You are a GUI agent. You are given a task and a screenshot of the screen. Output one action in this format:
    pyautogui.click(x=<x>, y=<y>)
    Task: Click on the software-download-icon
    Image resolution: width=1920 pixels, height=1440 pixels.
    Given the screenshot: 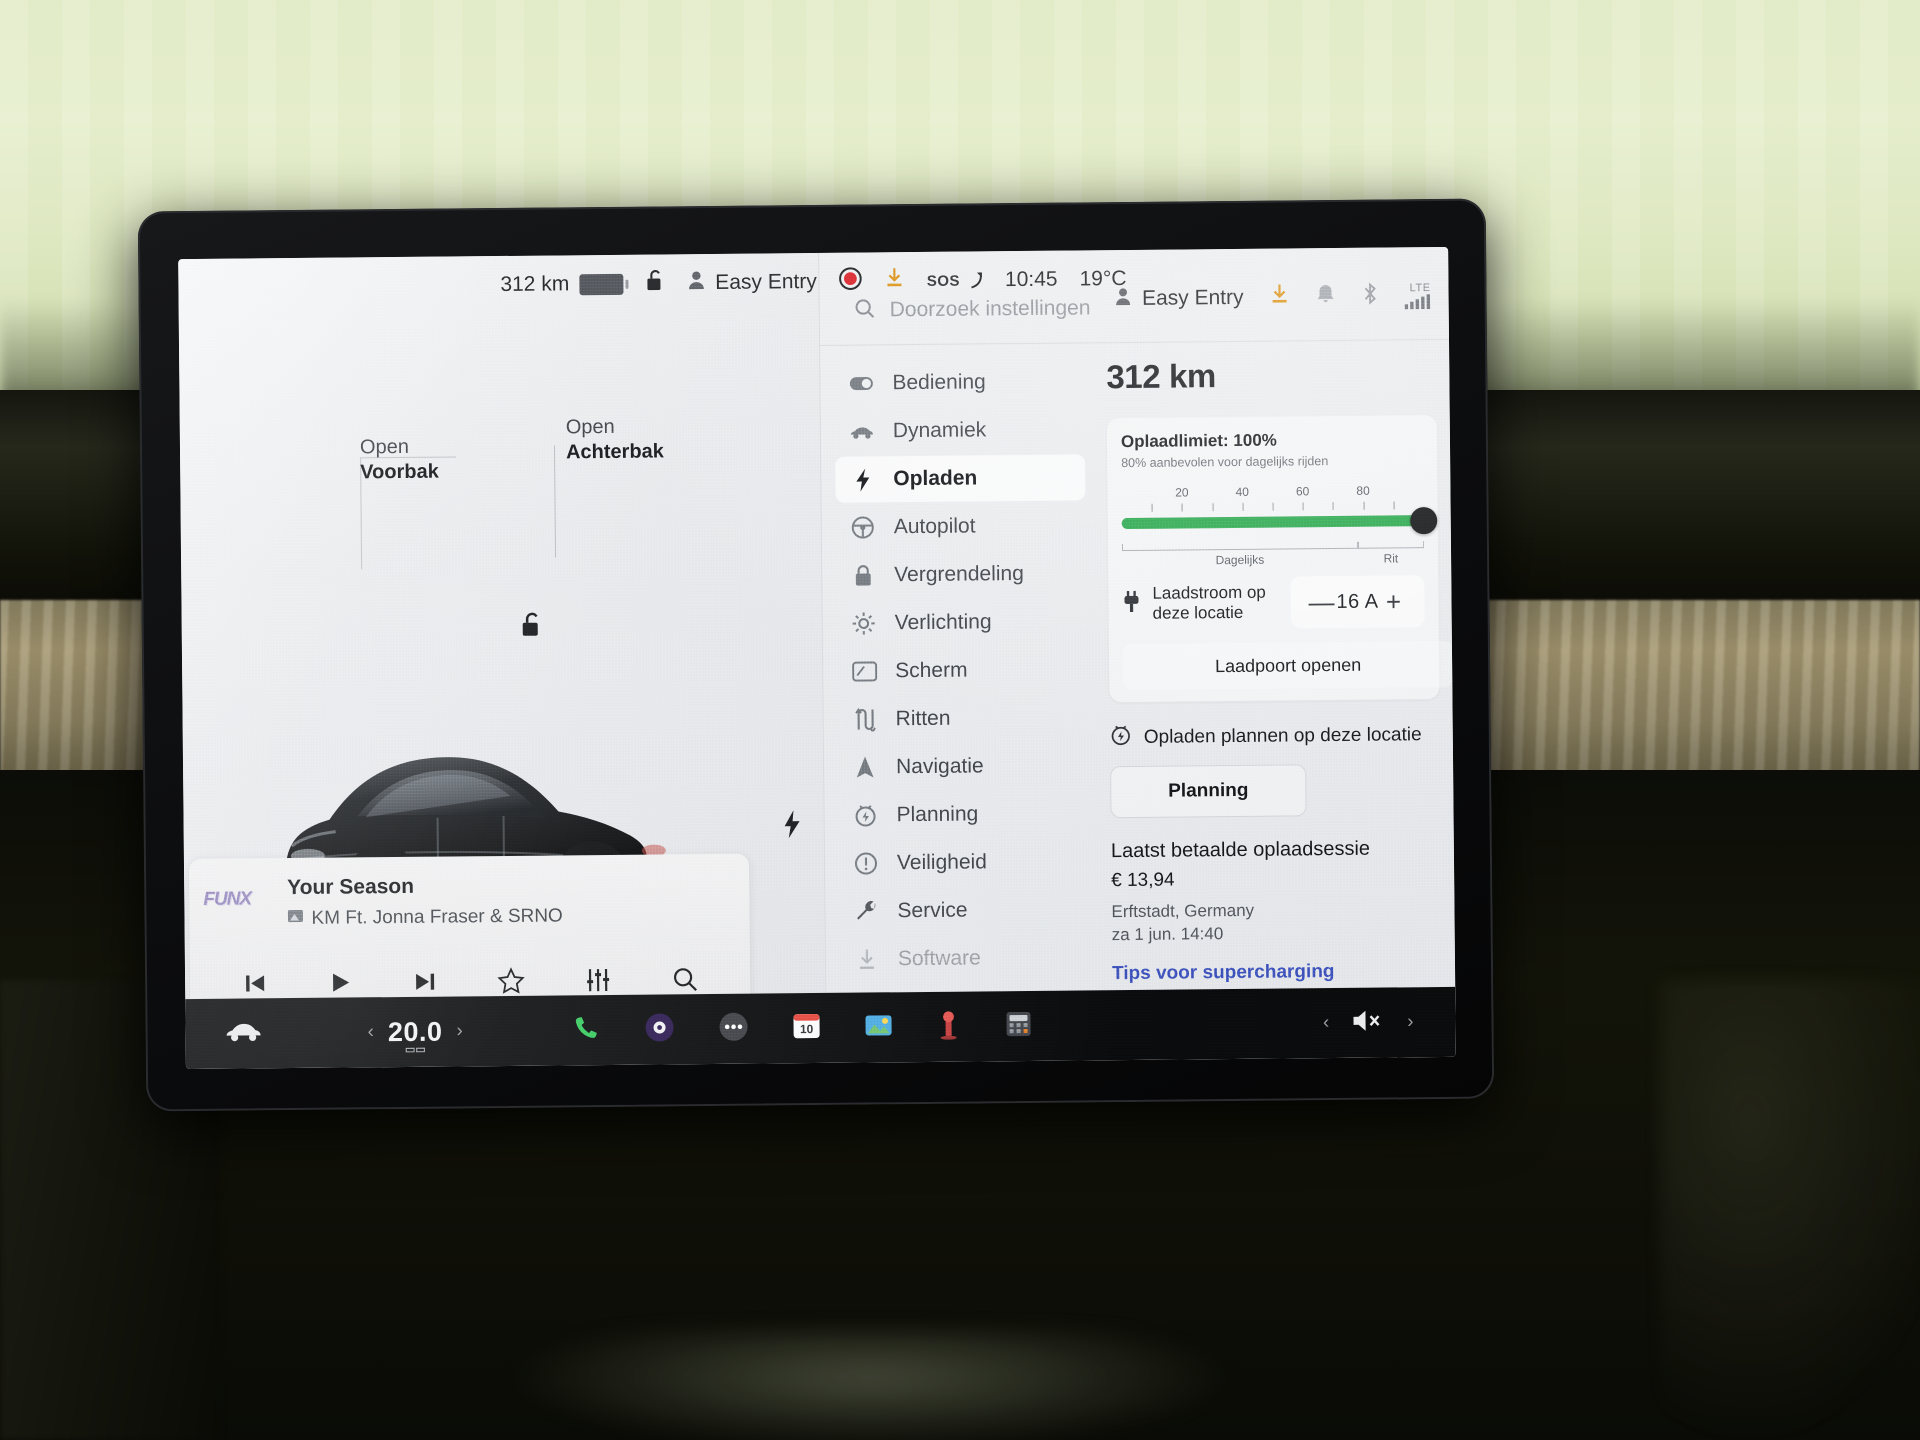 What is the action you would take?
    pyautogui.click(x=895, y=281)
    